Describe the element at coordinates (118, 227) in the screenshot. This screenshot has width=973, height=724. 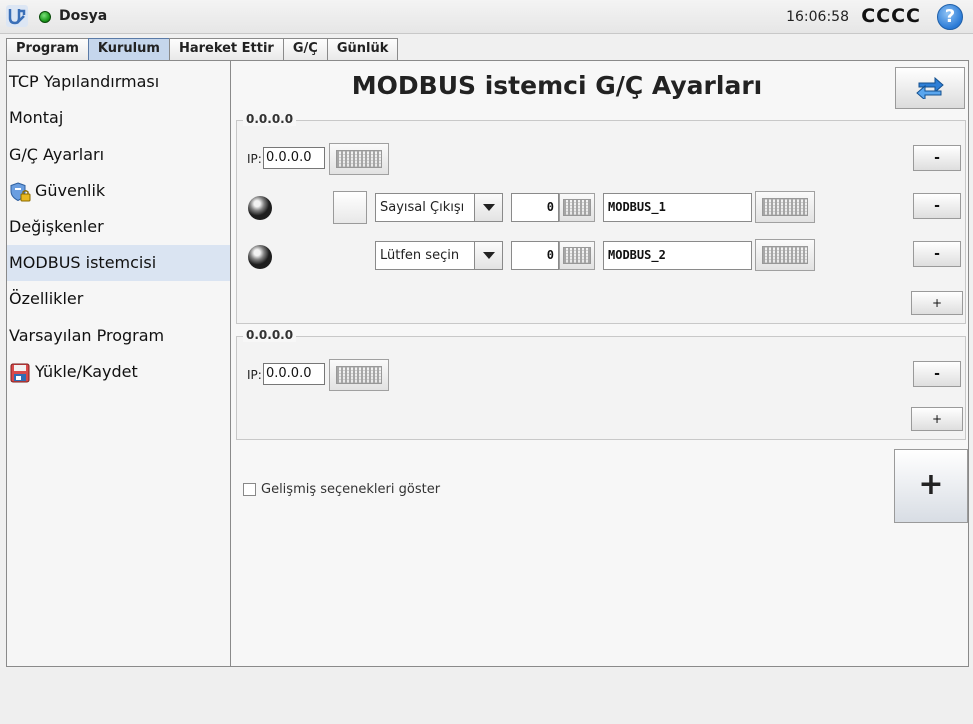
I see `sidebar-item-degiskenler: Değişkenler` at that location.